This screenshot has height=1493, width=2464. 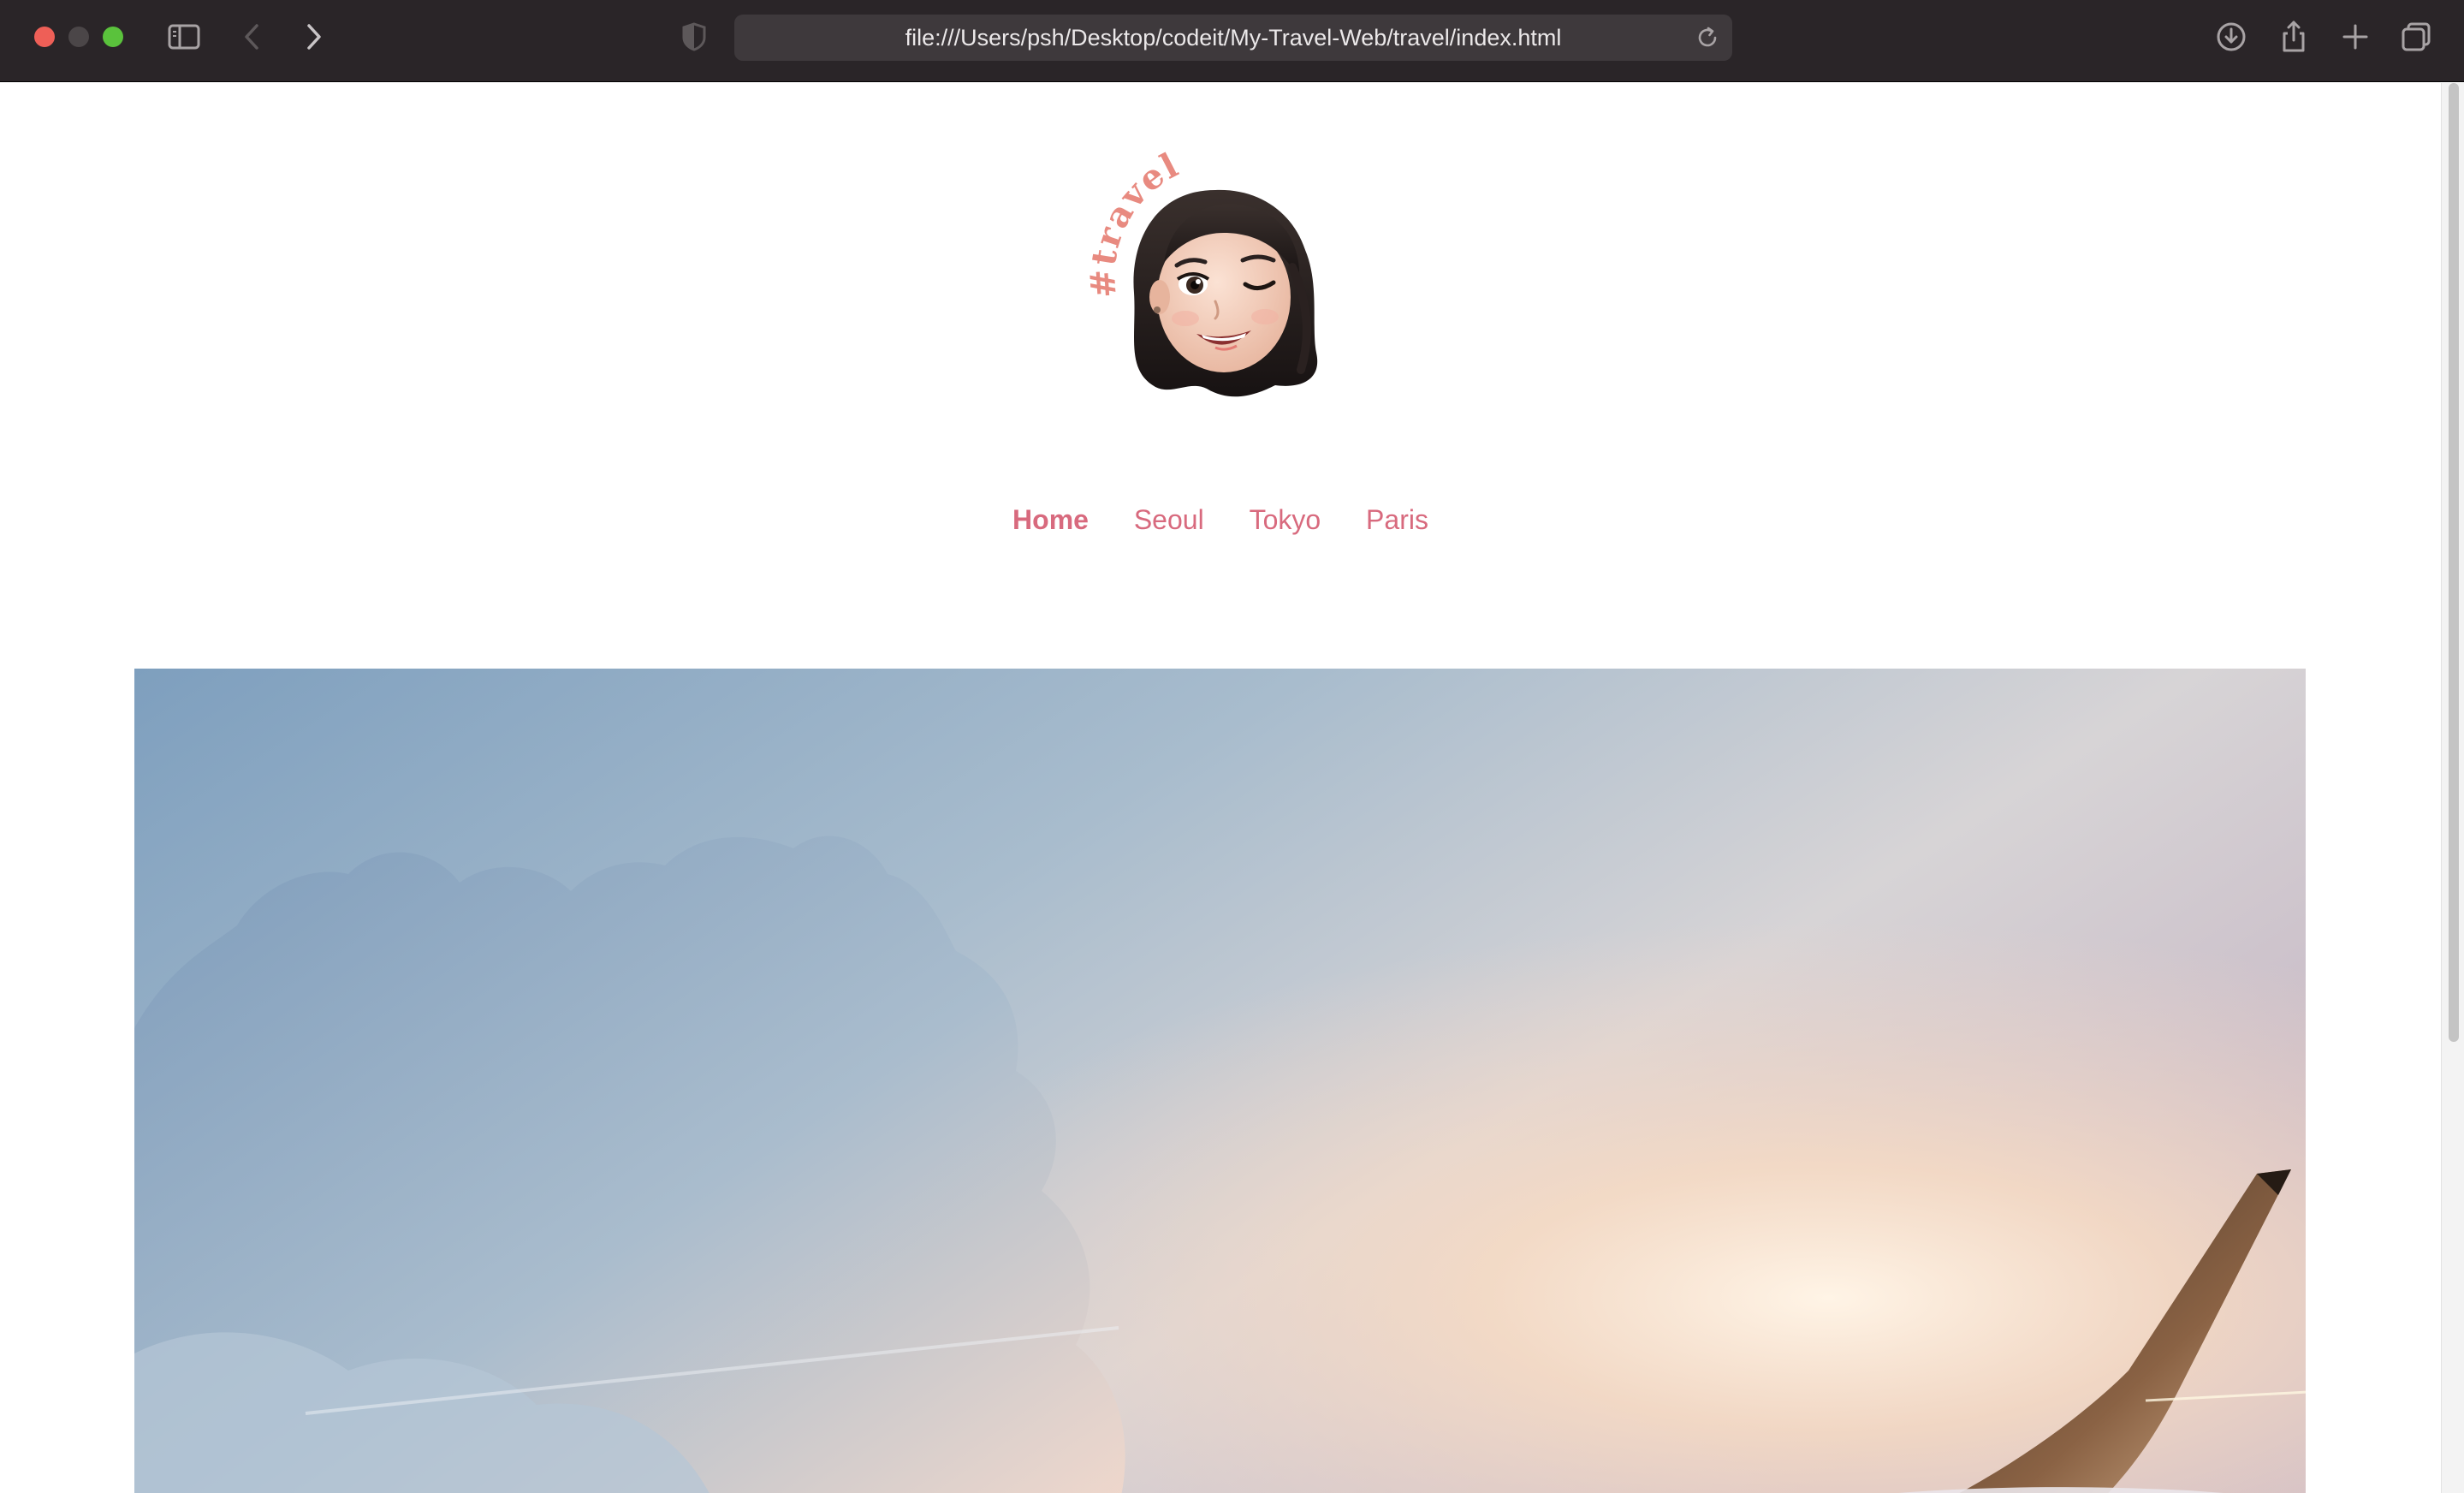 I want to click on tab-overview-icon, so click(x=2416, y=37).